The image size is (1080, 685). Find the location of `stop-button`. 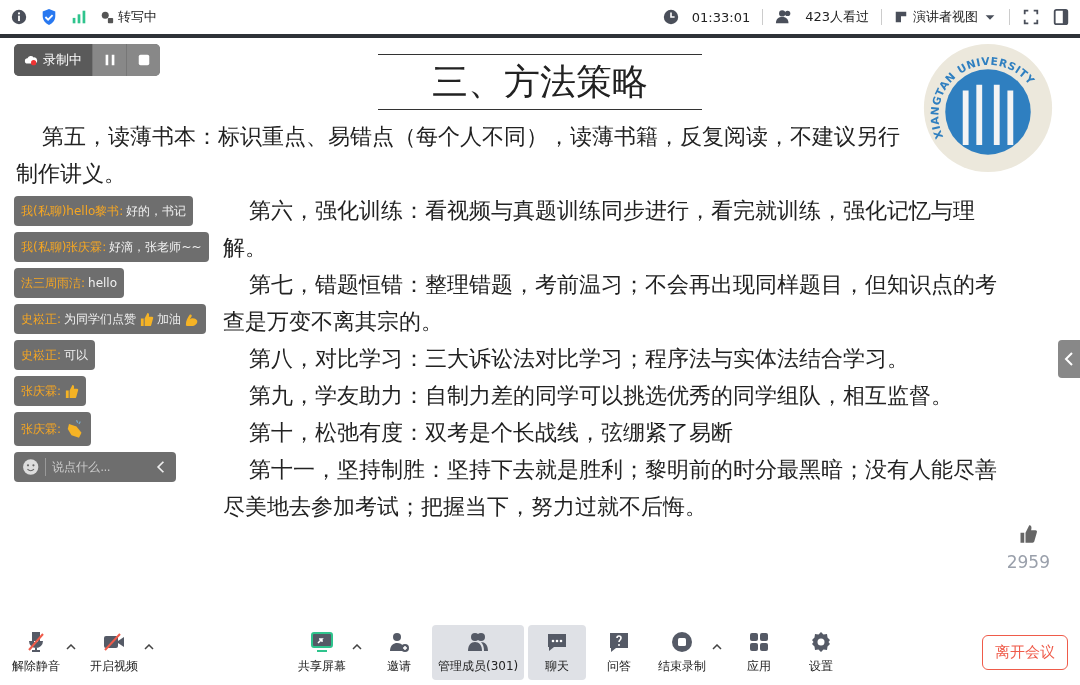

stop-button is located at coordinates (143, 60).